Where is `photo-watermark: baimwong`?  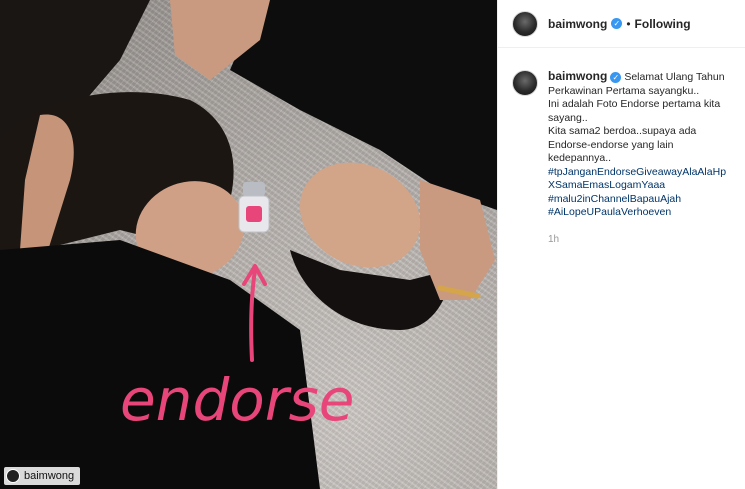
photo-watermark: baimwong is located at coordinates (42, 476).